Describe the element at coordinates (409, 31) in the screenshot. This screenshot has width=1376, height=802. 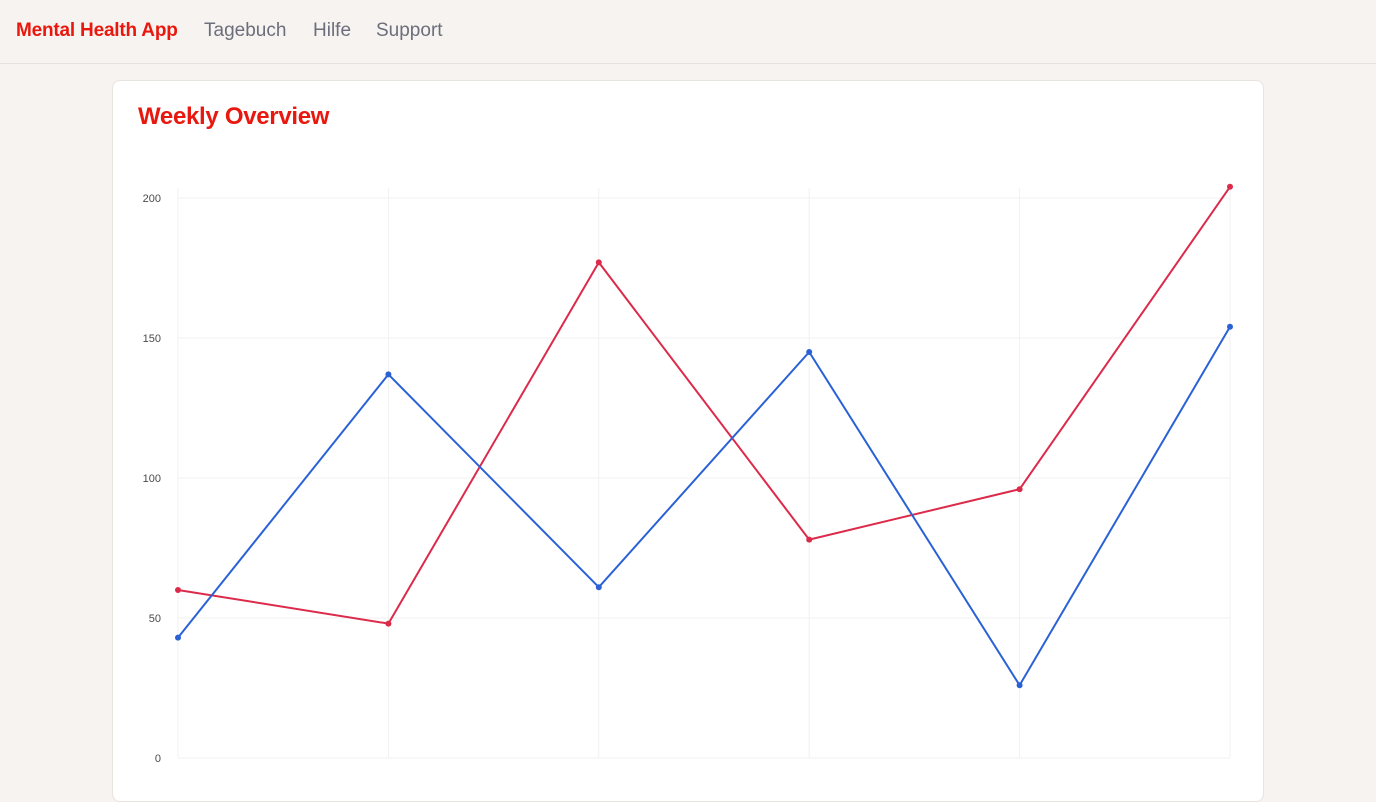
I see `nav-link-support: Support` at that location.